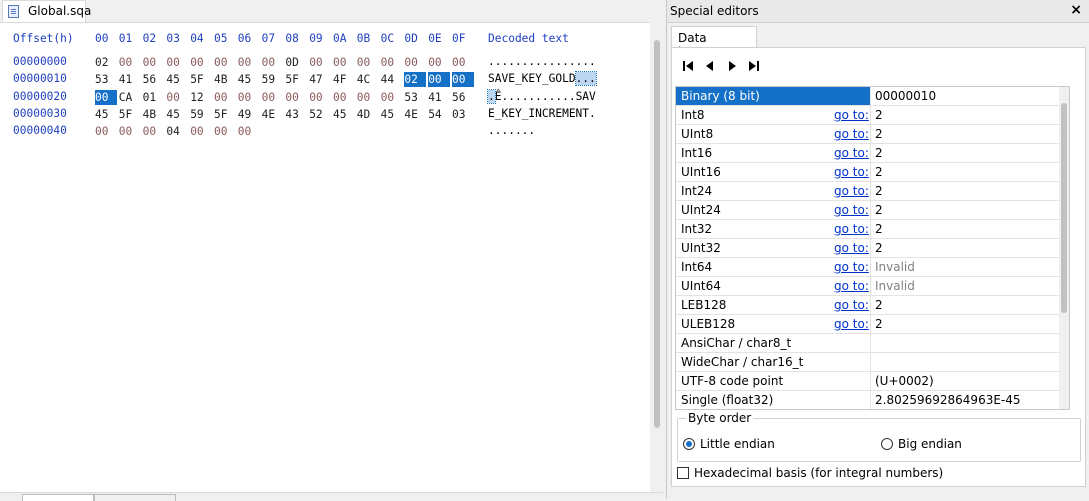 The height and width of the screenshot is (501, 1089). Describe the element at coordinates (872, 267) in the screenshot. I see `inspector-row: Int64 go to: Invalid` at that location.